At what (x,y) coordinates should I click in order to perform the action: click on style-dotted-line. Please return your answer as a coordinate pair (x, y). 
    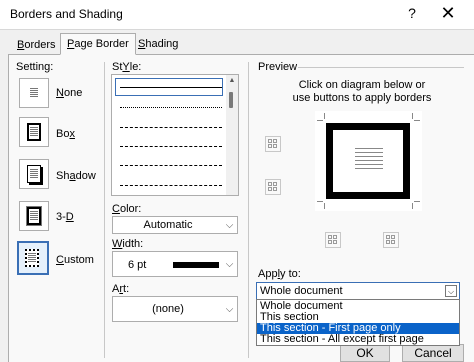
    Looking at the image, I should click on (171, 107).